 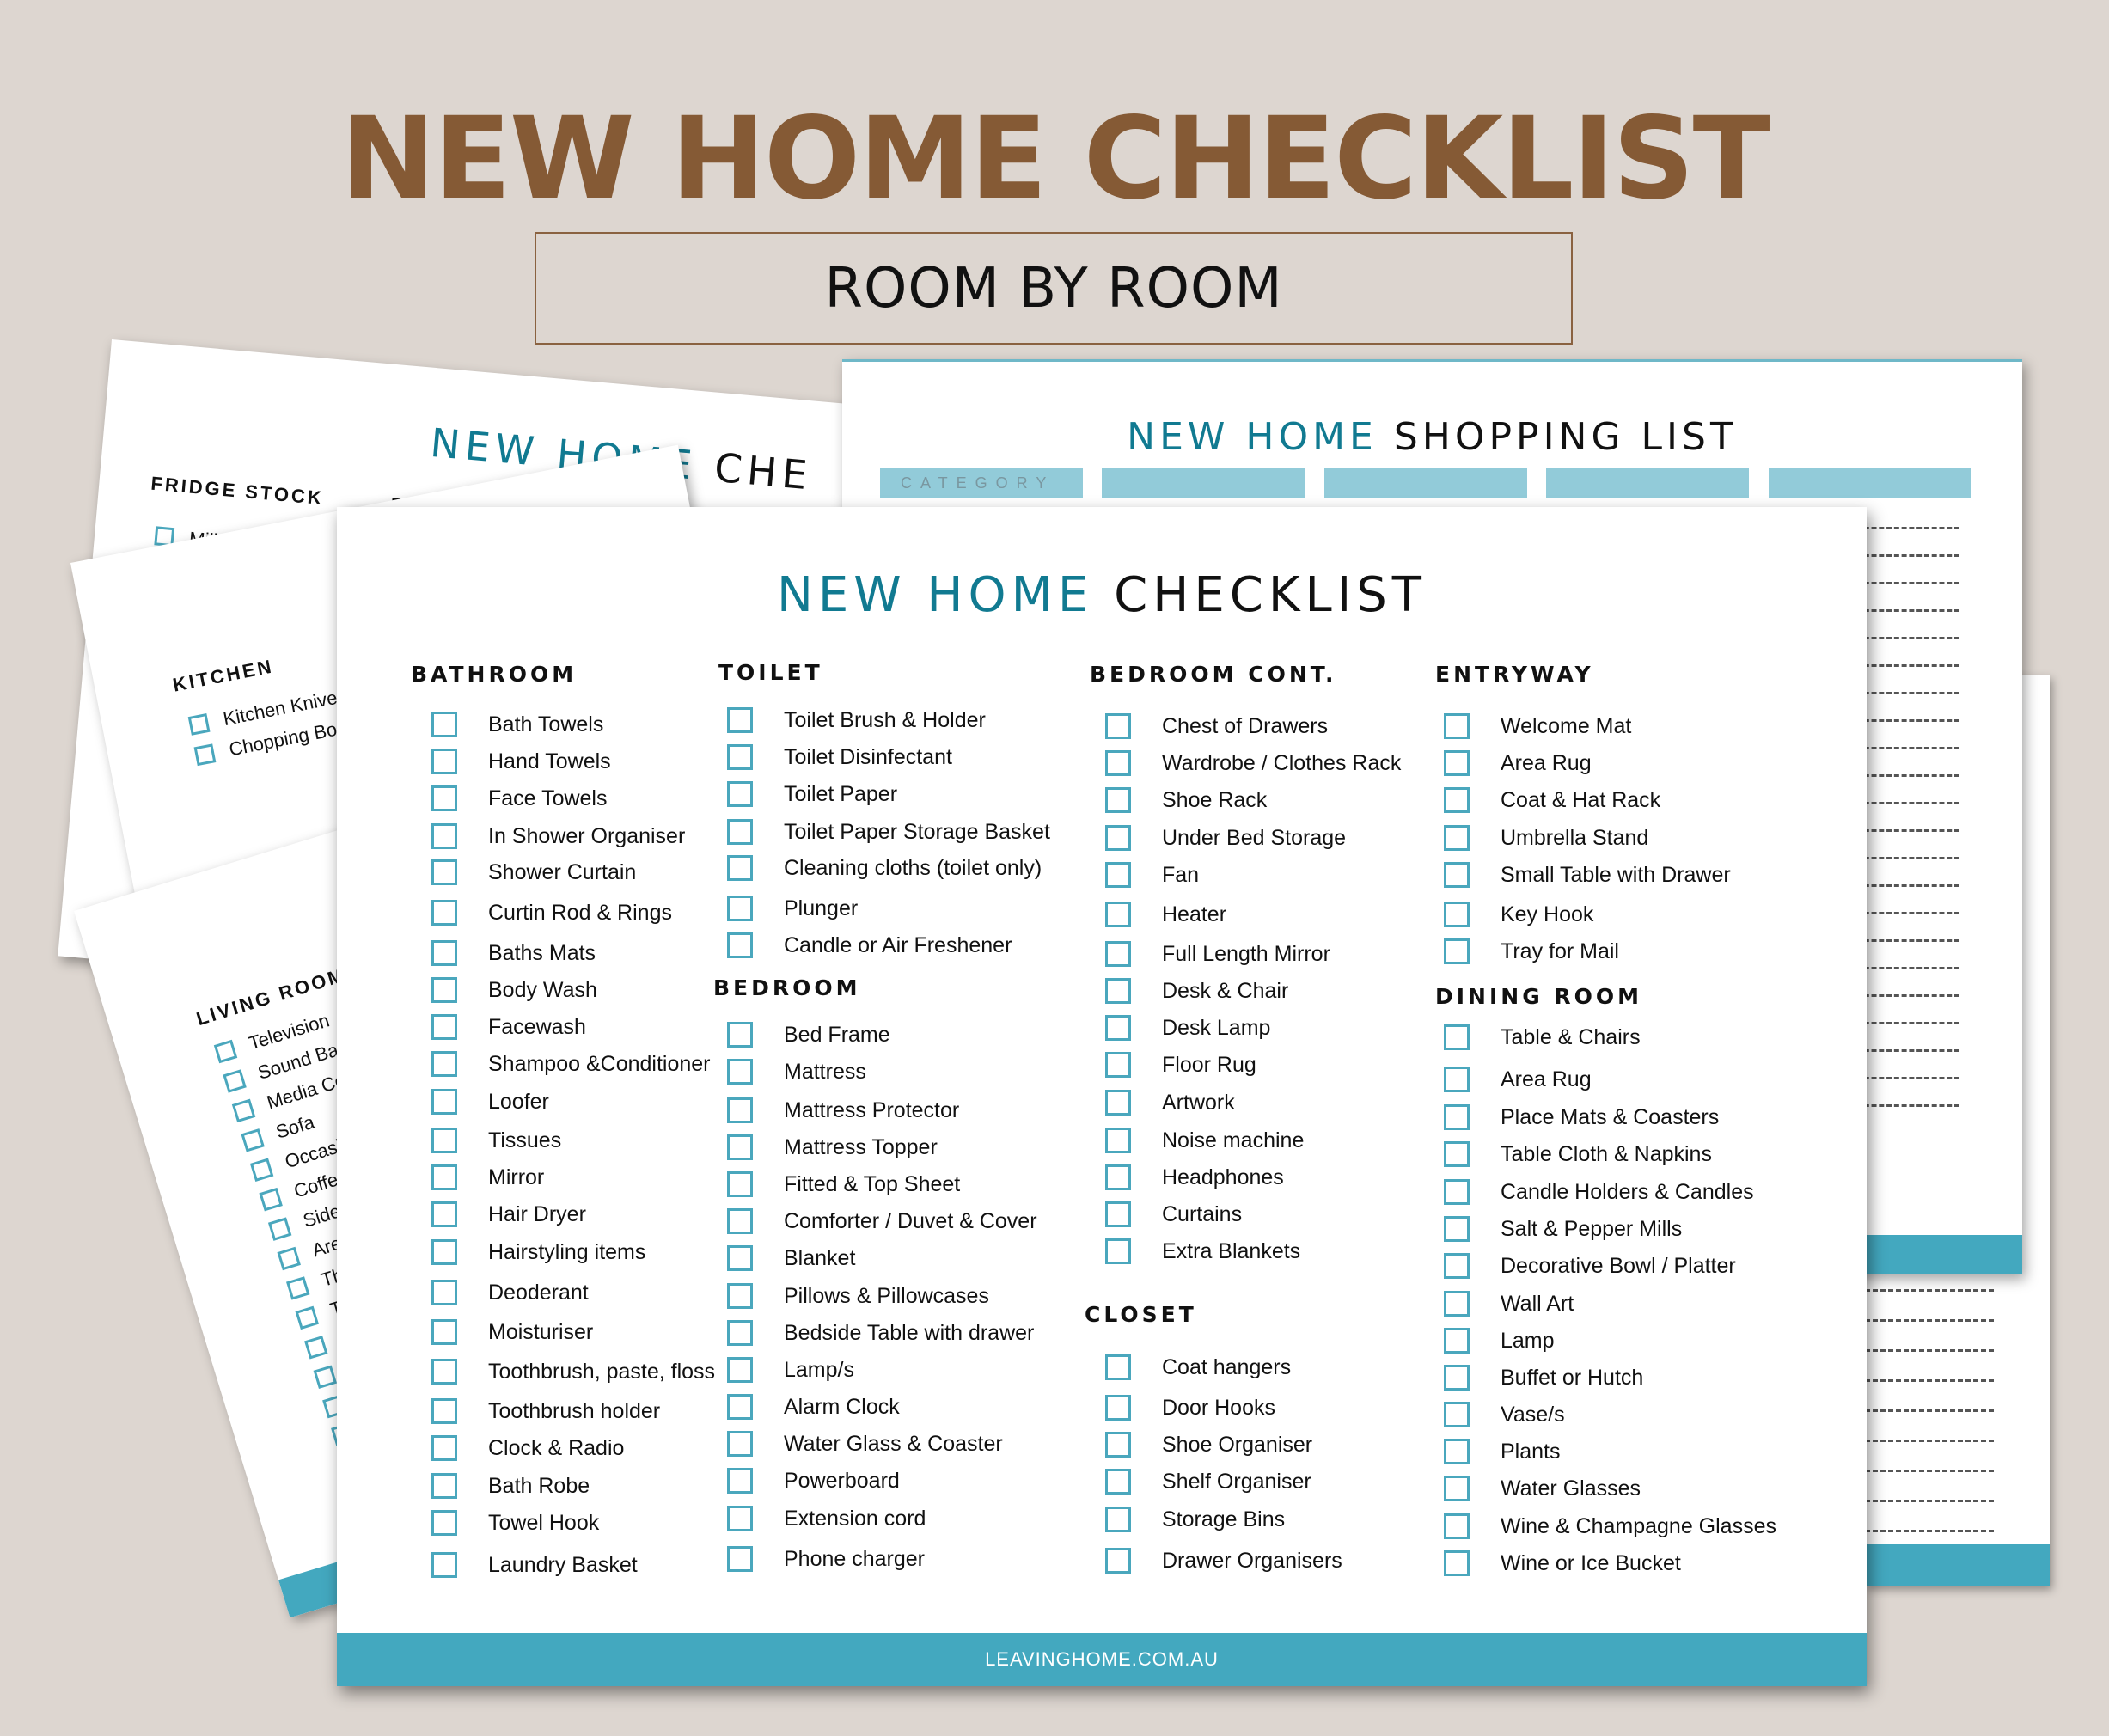 I want to click on checklist-item: Toilet Paper Storage Basket, so click(x=888, y=831).